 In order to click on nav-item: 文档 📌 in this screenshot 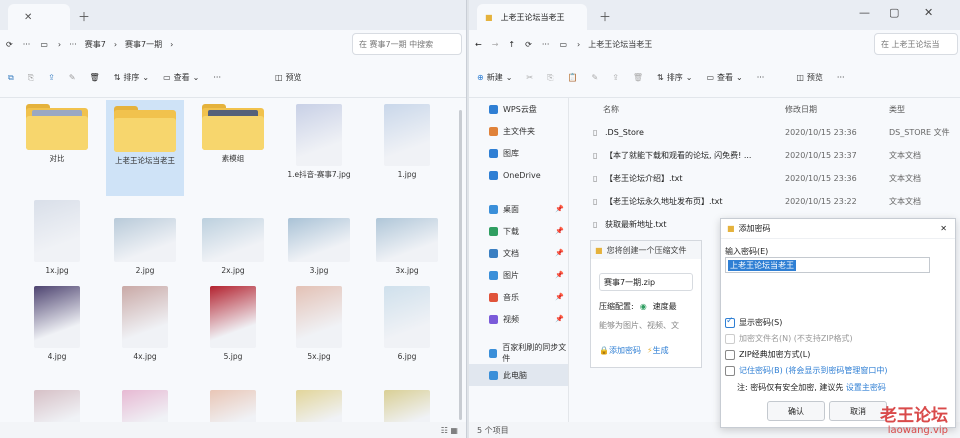, I will do `click(518, 253)`.